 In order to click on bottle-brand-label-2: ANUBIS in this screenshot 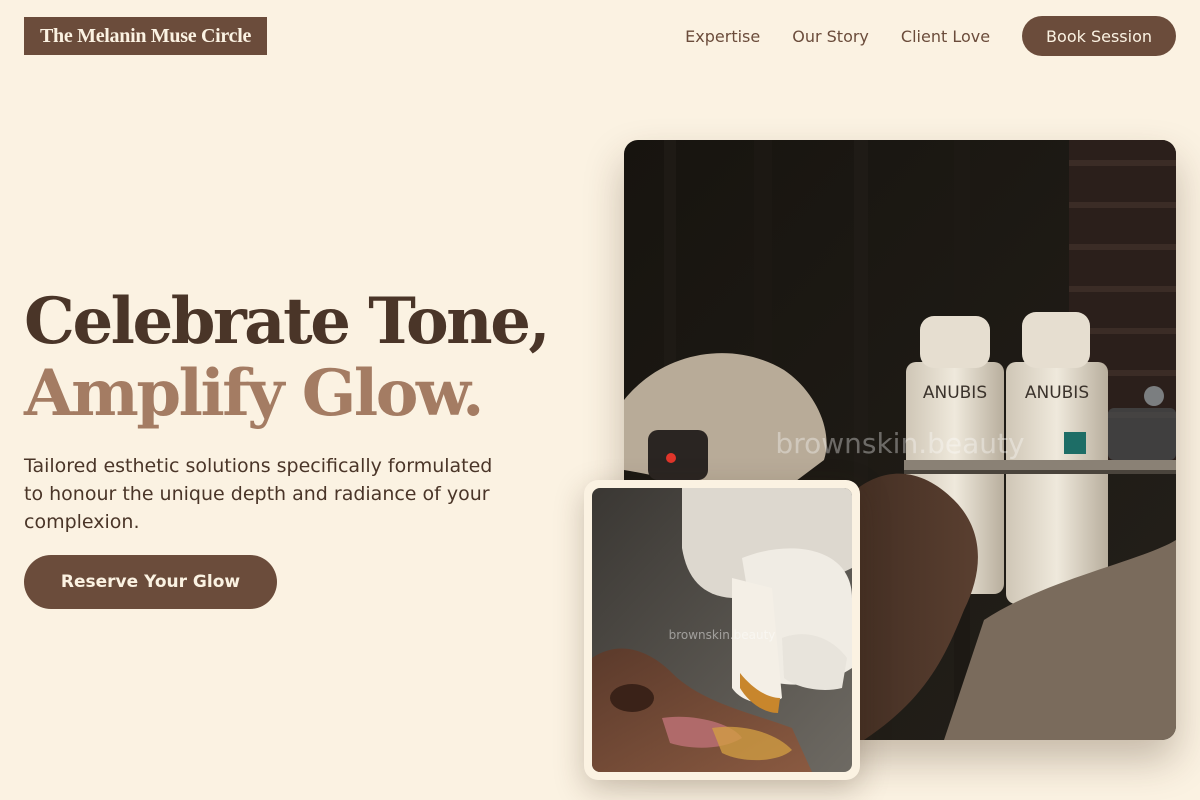, I will do `click(1057, 393)`.